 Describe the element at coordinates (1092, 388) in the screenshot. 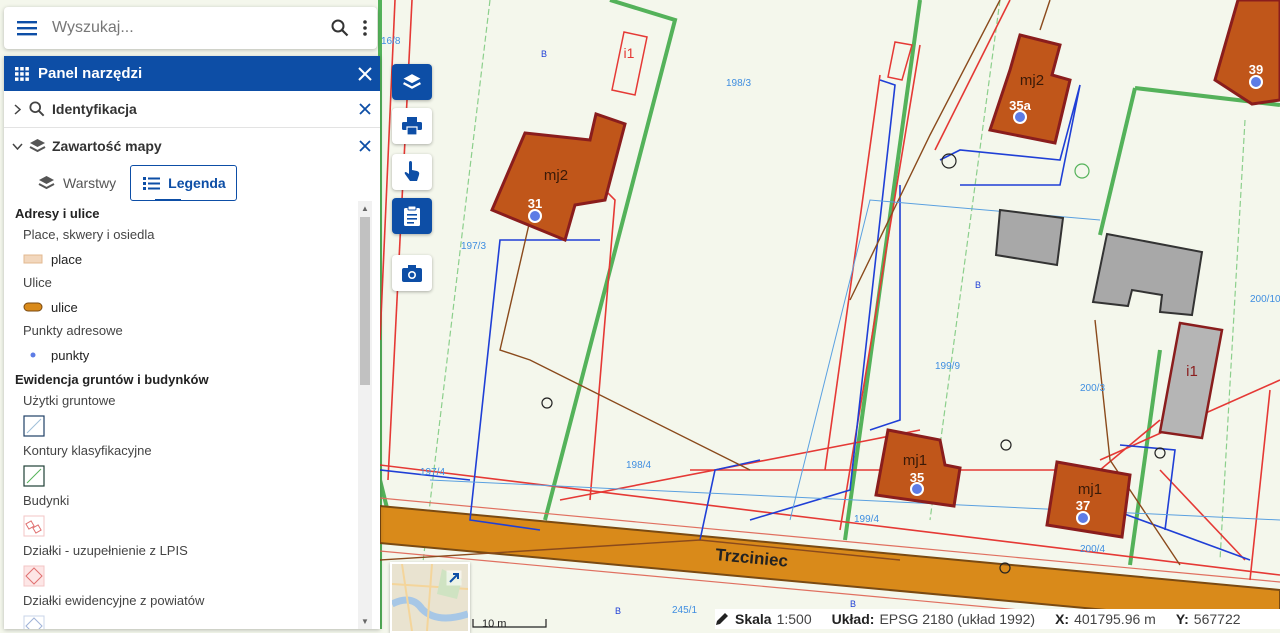

I see `svg-text: 200/3` at that location.